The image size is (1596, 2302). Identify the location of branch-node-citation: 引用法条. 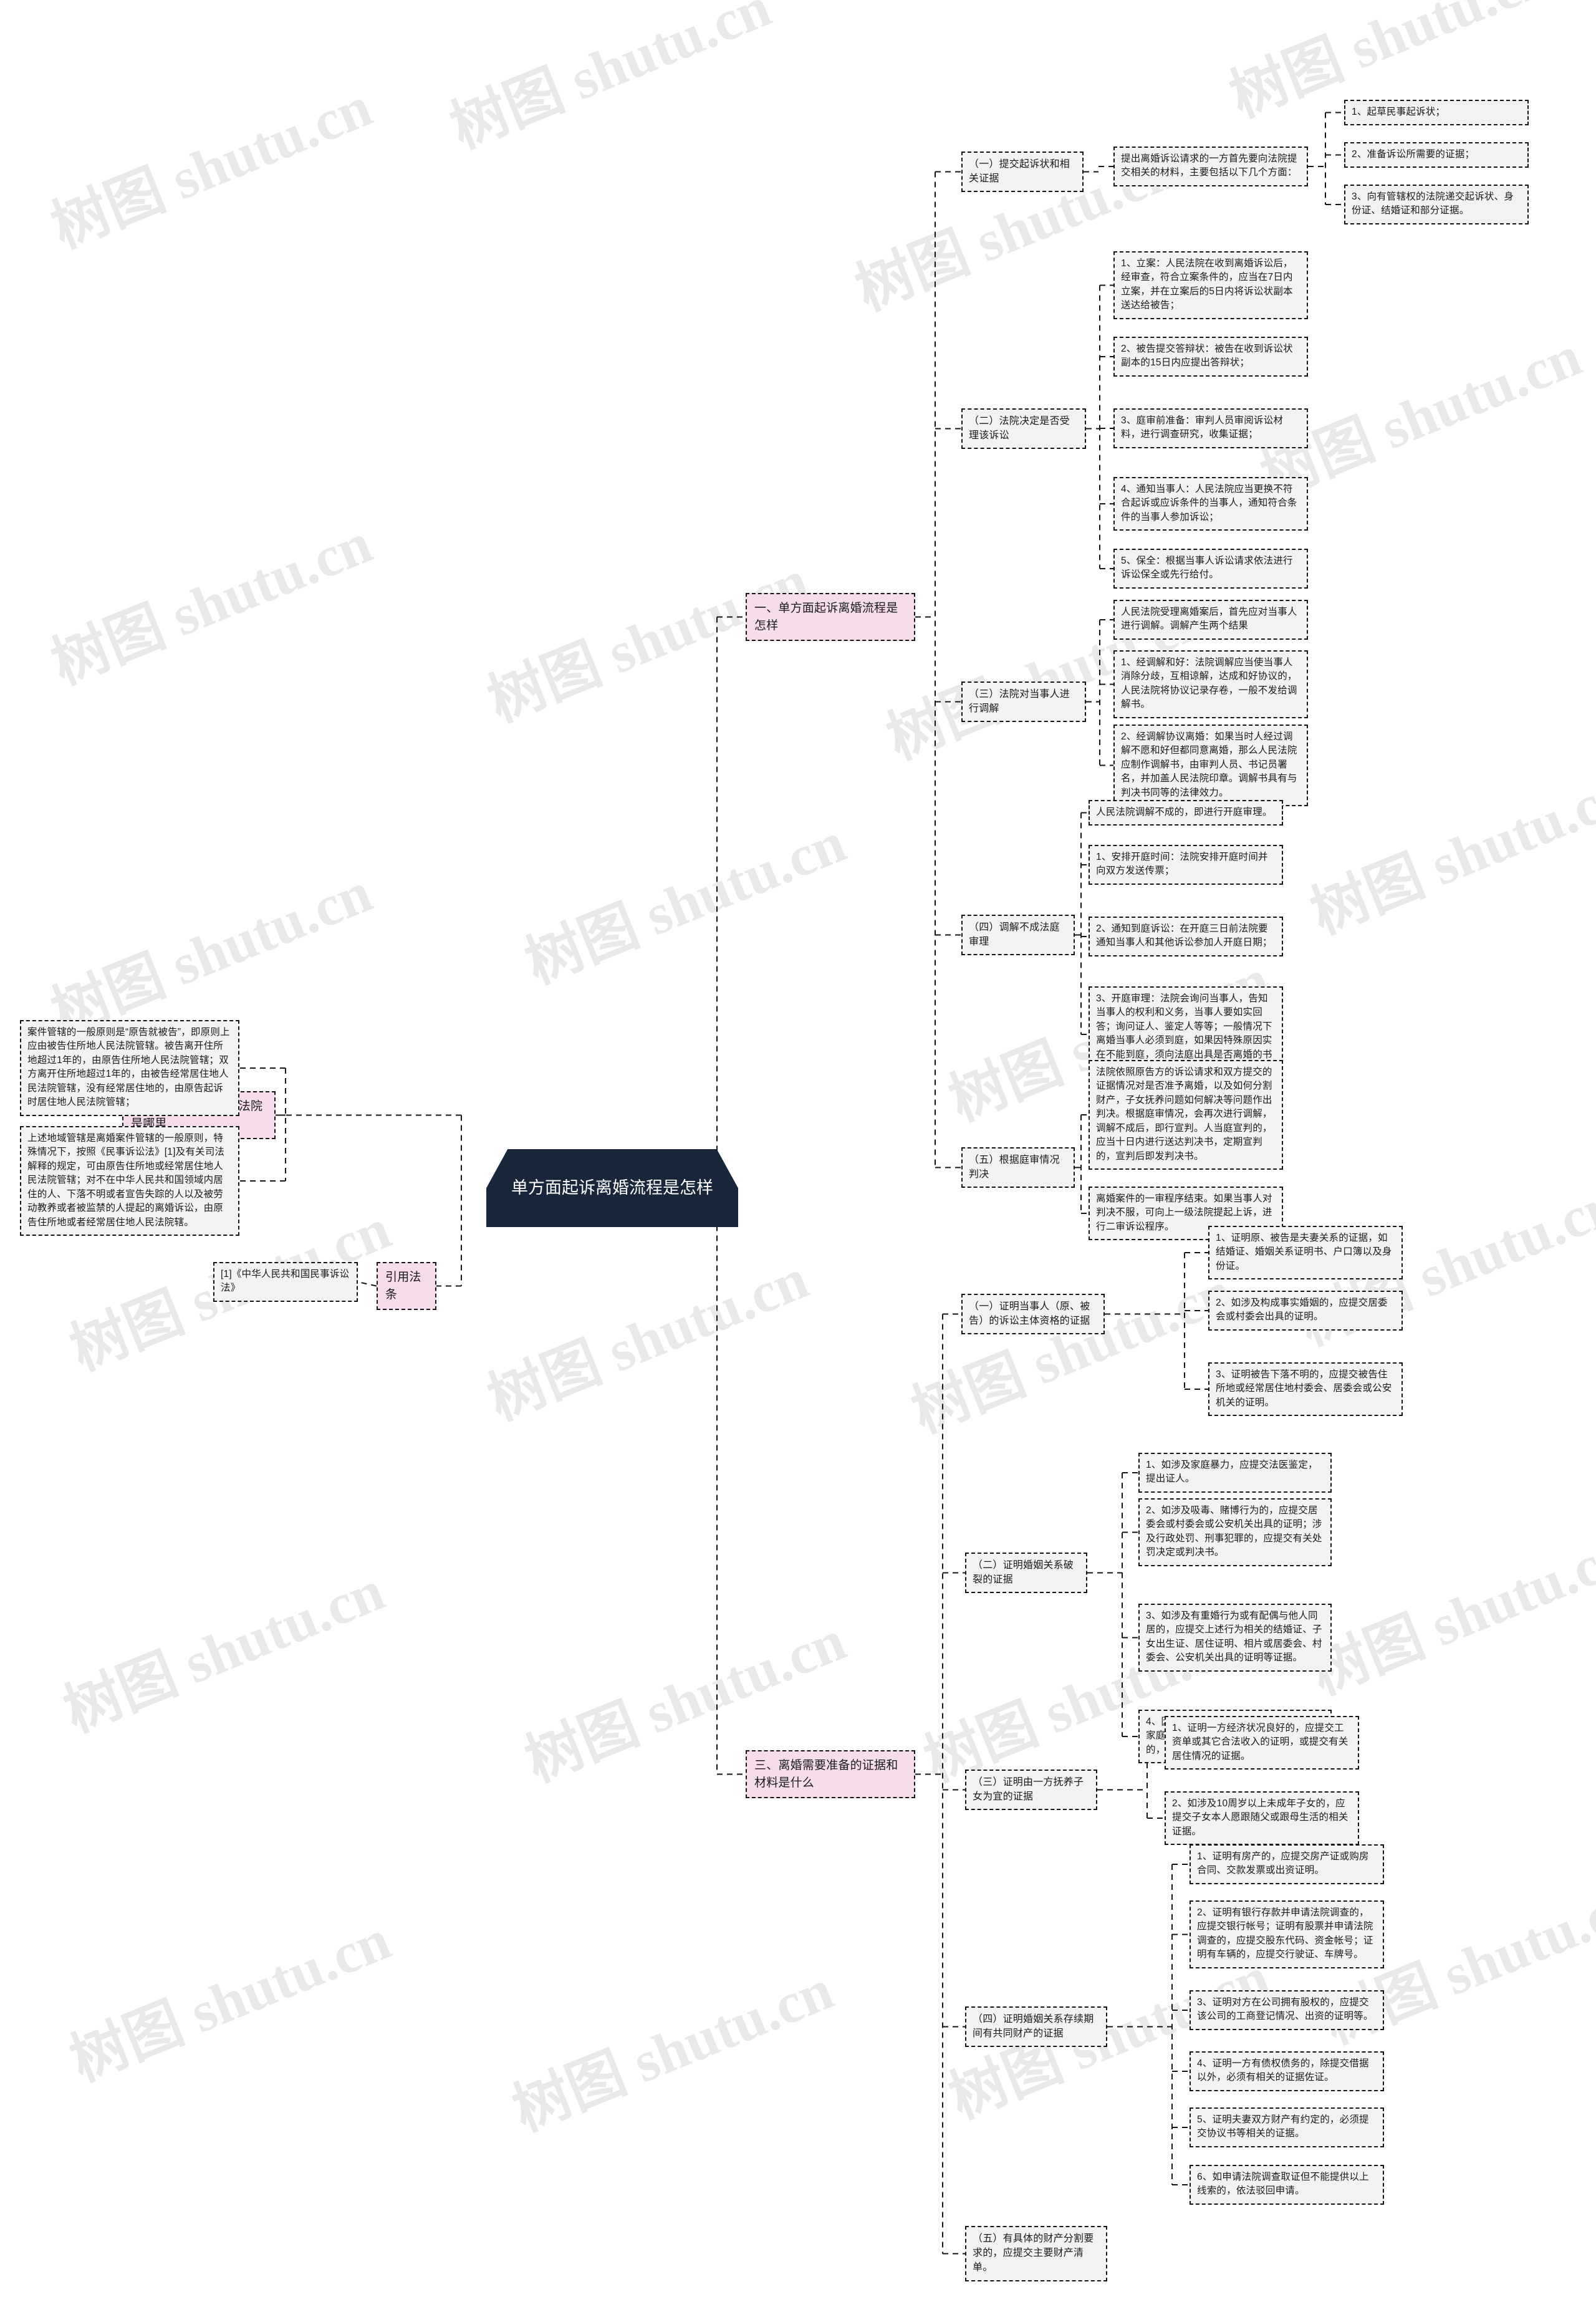
(406, 1286).